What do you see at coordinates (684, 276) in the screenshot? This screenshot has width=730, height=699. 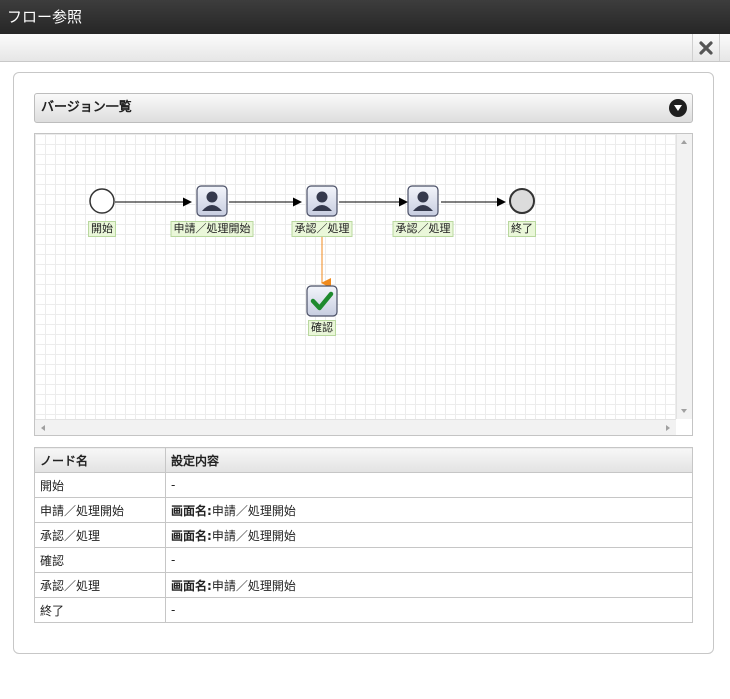 I see `vertical-scrollbar` at bounding box center [684, 276].